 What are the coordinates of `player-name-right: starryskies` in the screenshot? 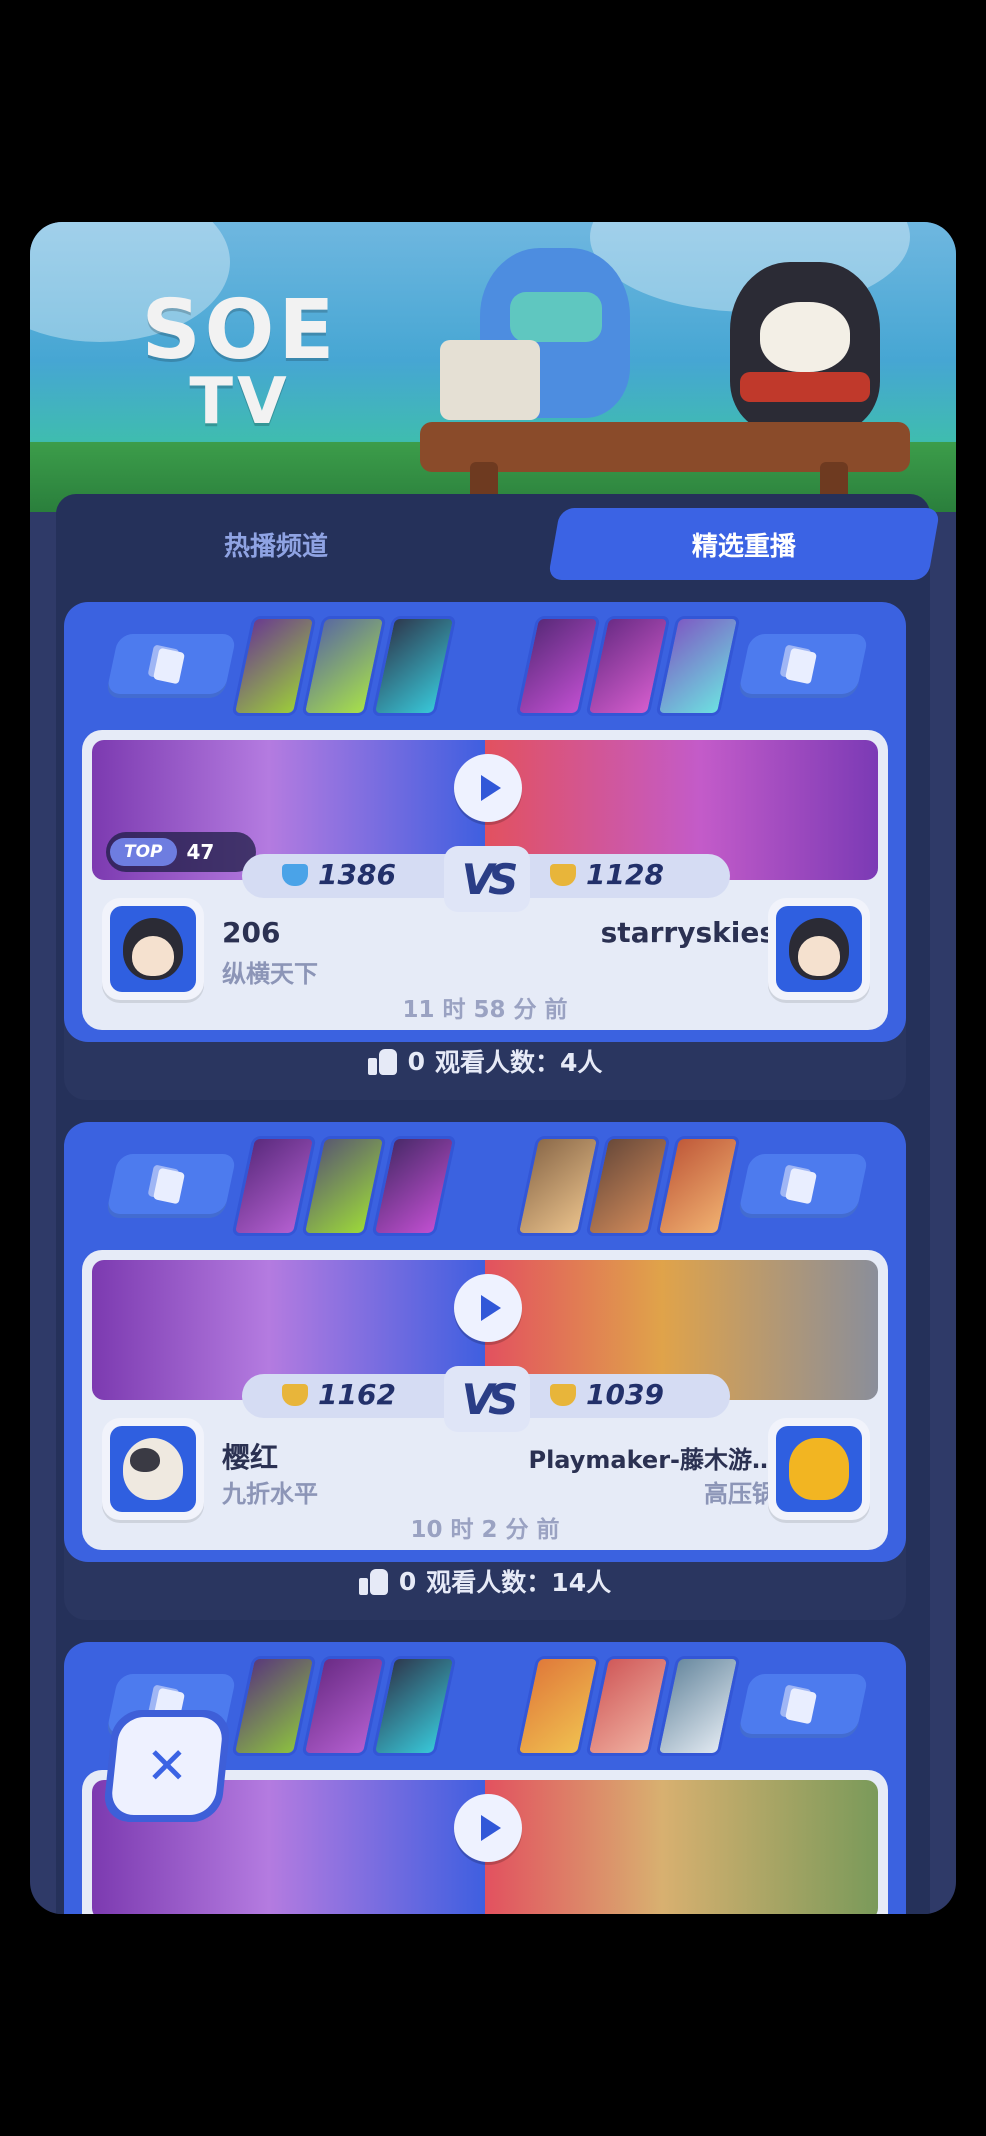 It's located at (688, 932).